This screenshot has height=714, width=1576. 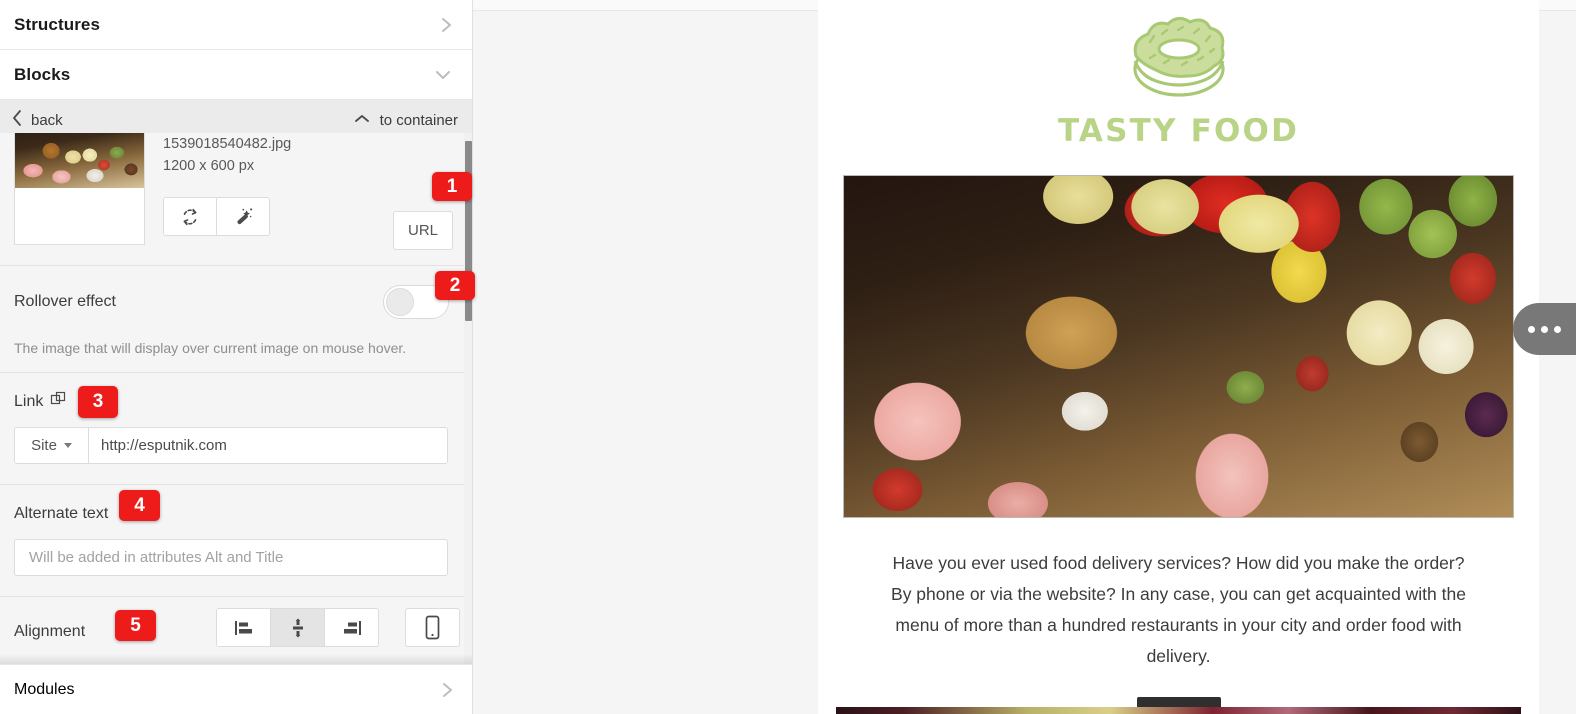 What do you see at coordinates (79, 189) in the screenshot?
I see `image-thumbnail` at bounding box center [79, 189].